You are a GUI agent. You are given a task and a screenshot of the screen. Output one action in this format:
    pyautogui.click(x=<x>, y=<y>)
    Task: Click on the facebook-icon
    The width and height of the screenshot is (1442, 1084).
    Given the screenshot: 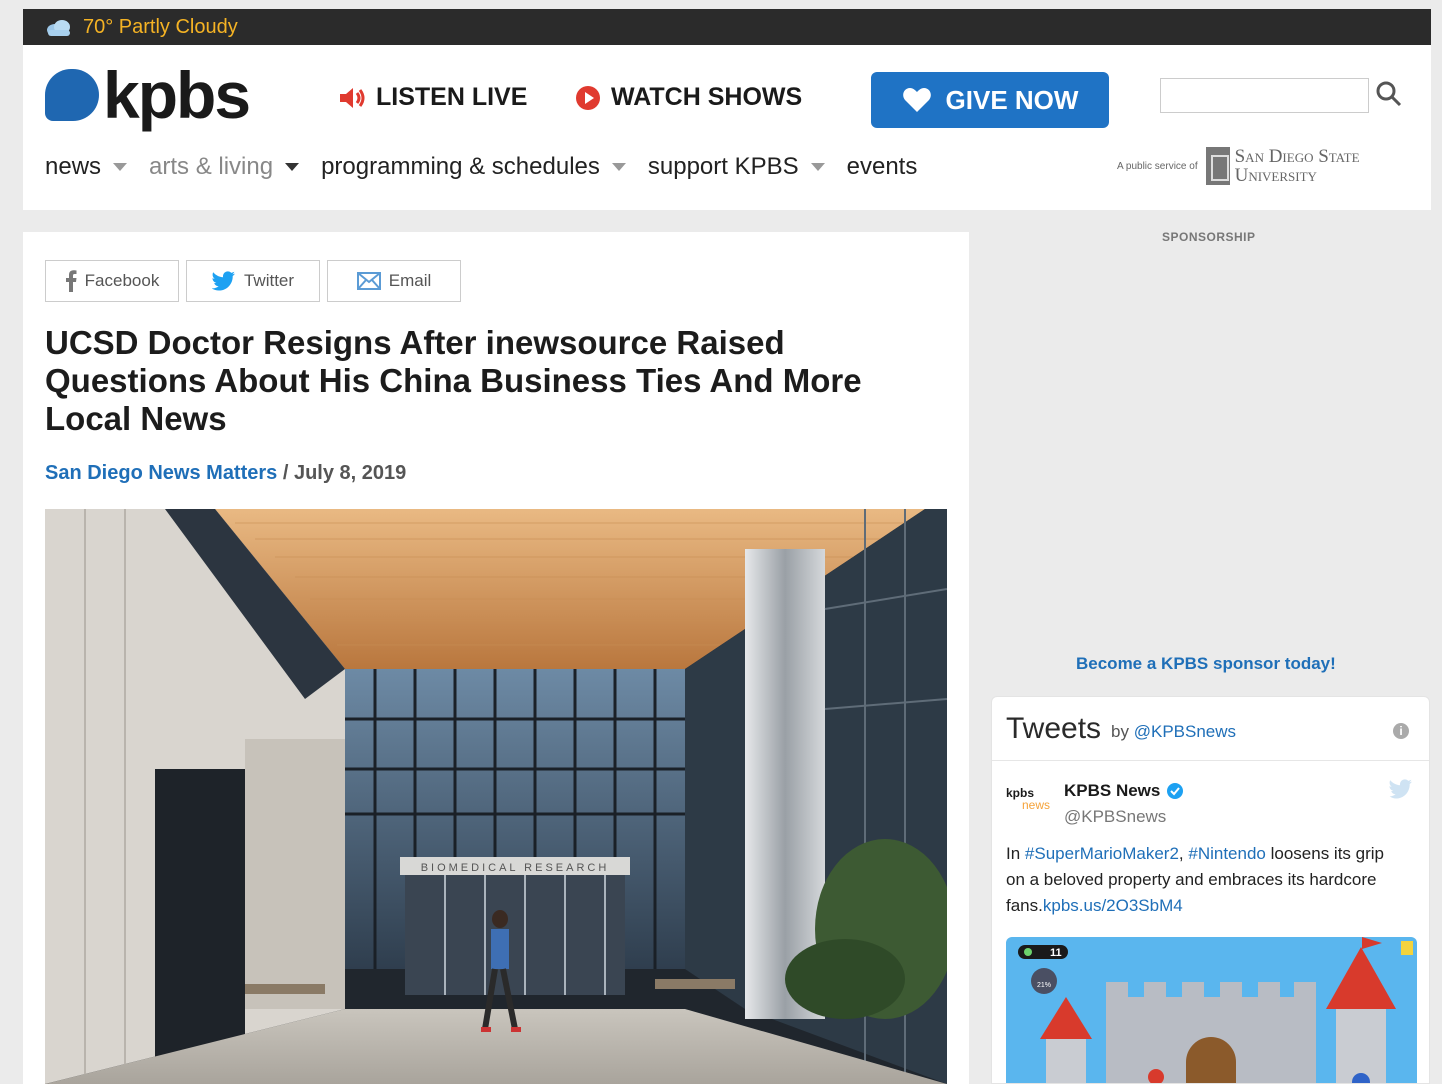 What is the action you would take?
    pyautogui.click(x=71, y=281)
    